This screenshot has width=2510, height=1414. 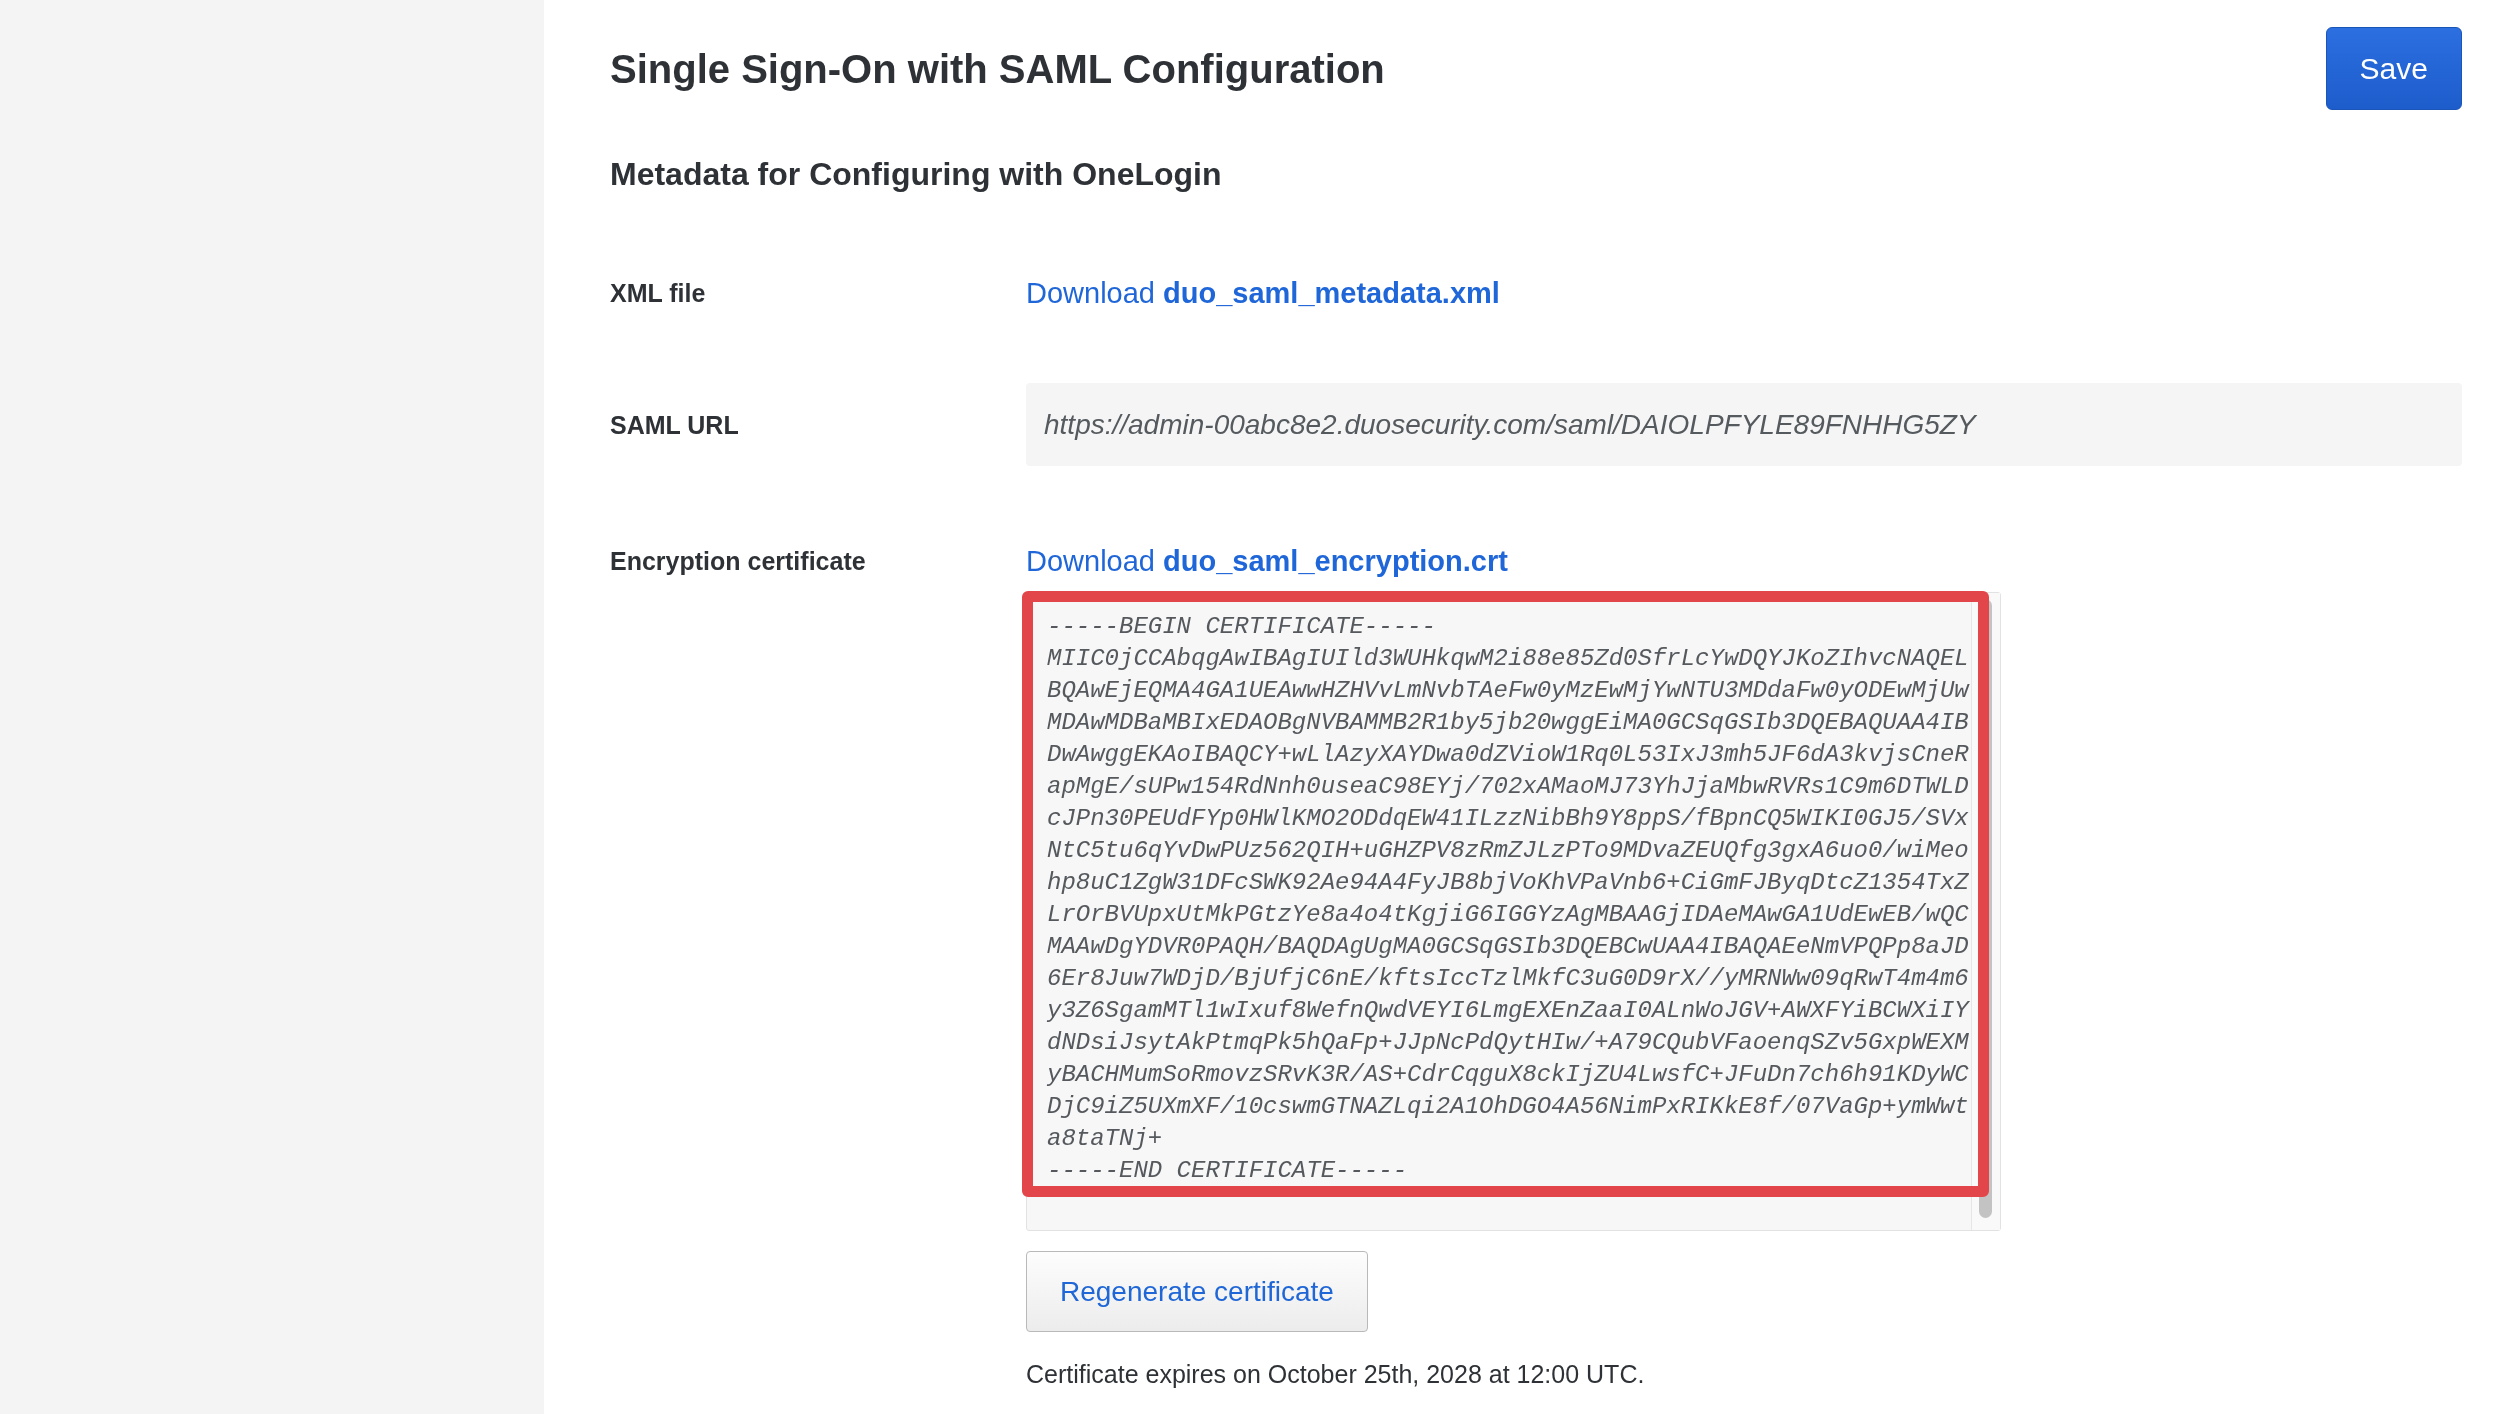 I want to click on field-label: XML file, so click(x=658, y=293).